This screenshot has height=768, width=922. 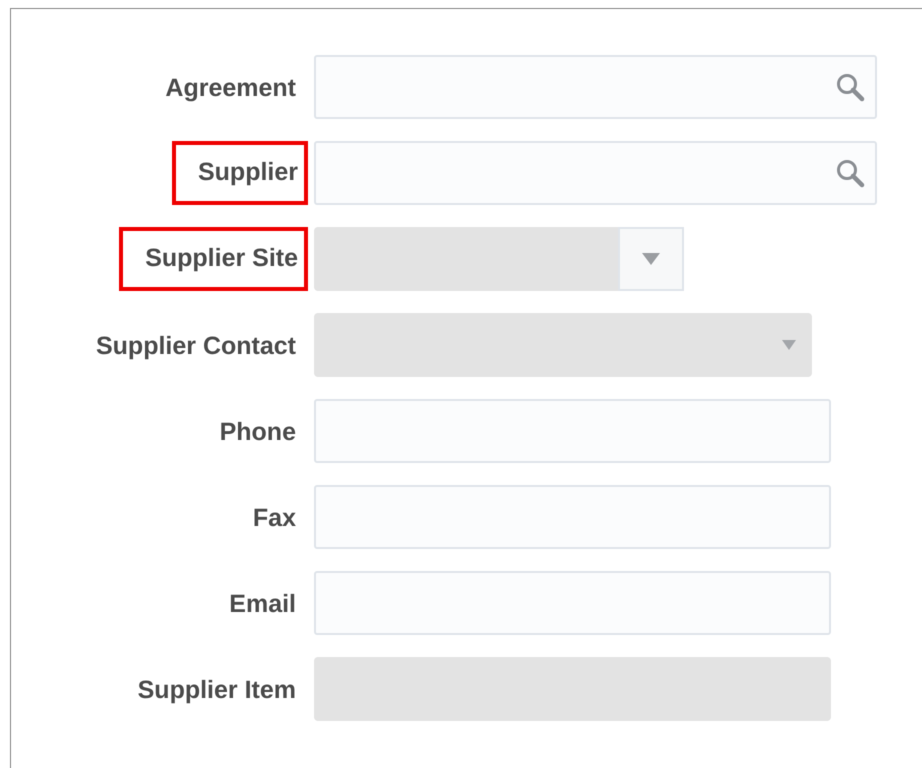 I want to click on field-label: Supplier Item, so click(x=216, y=690).